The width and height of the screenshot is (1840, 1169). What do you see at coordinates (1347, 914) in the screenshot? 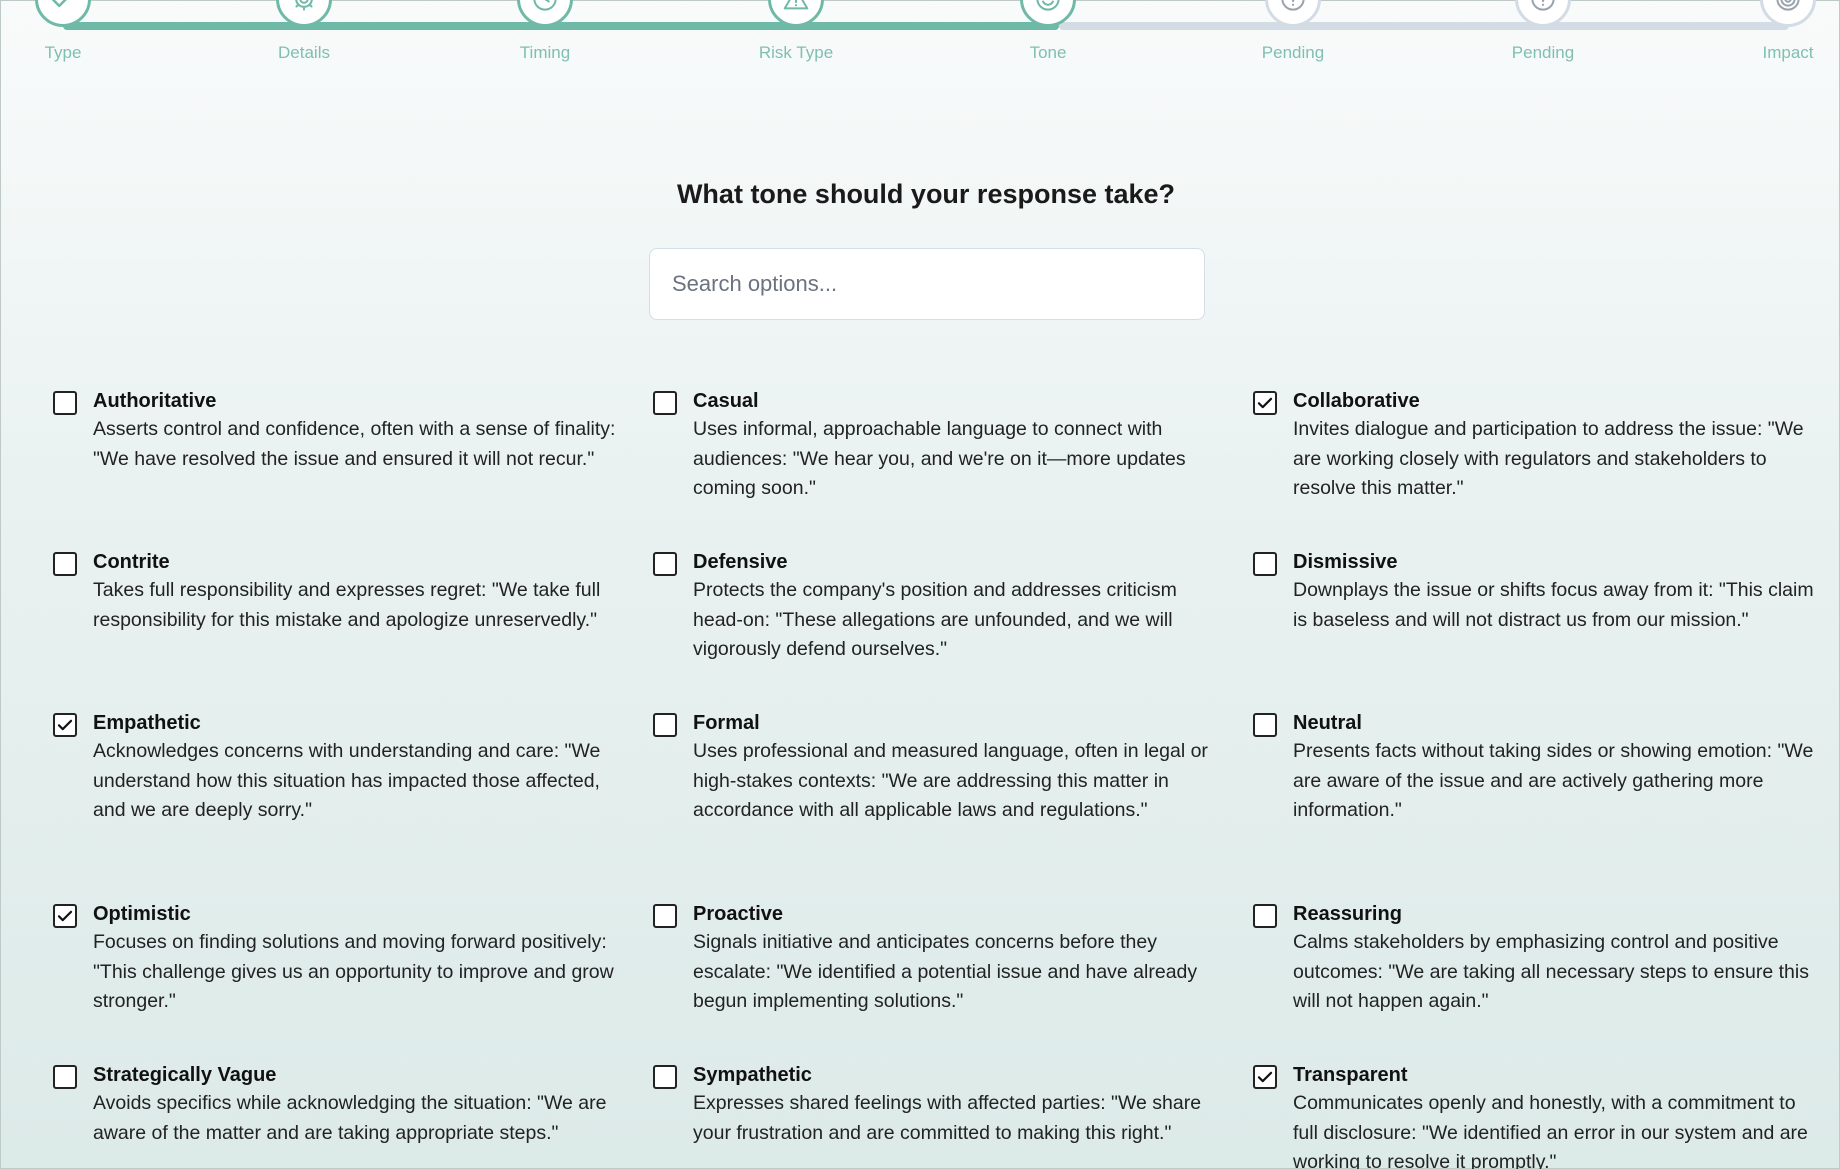
I see `option-label: Reassuring` at bounding box center [1347, 914].